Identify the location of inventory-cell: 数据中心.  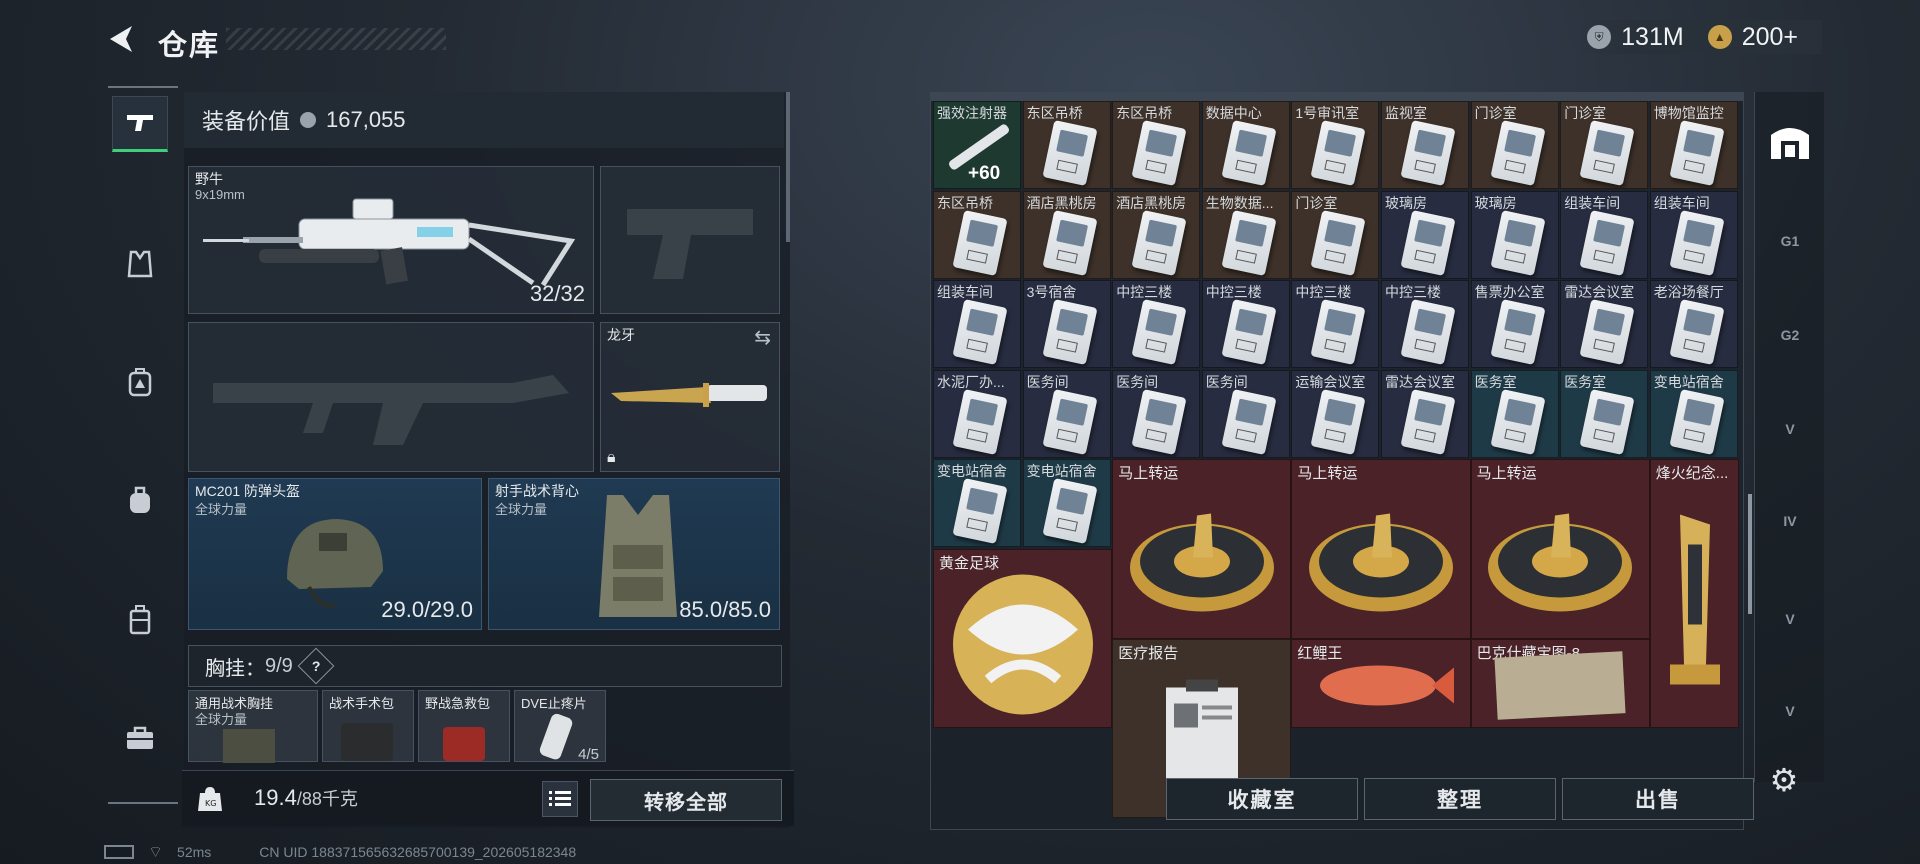
(1245, 145).